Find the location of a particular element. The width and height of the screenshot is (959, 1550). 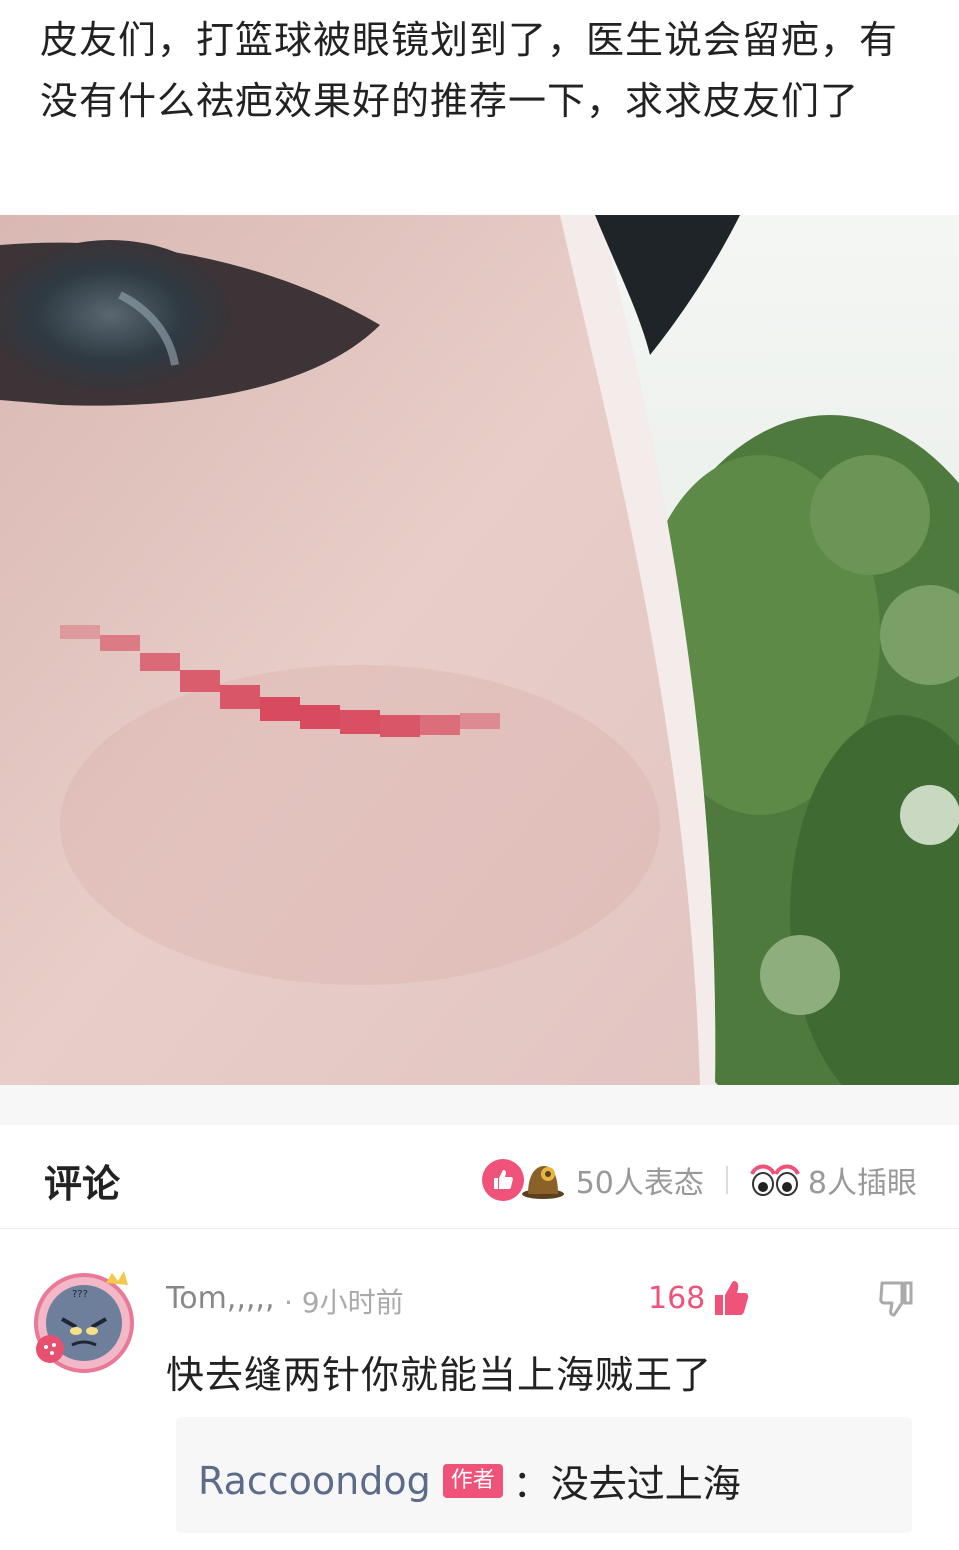

author-badge: 作者 is located at coordinates (472, 1480).